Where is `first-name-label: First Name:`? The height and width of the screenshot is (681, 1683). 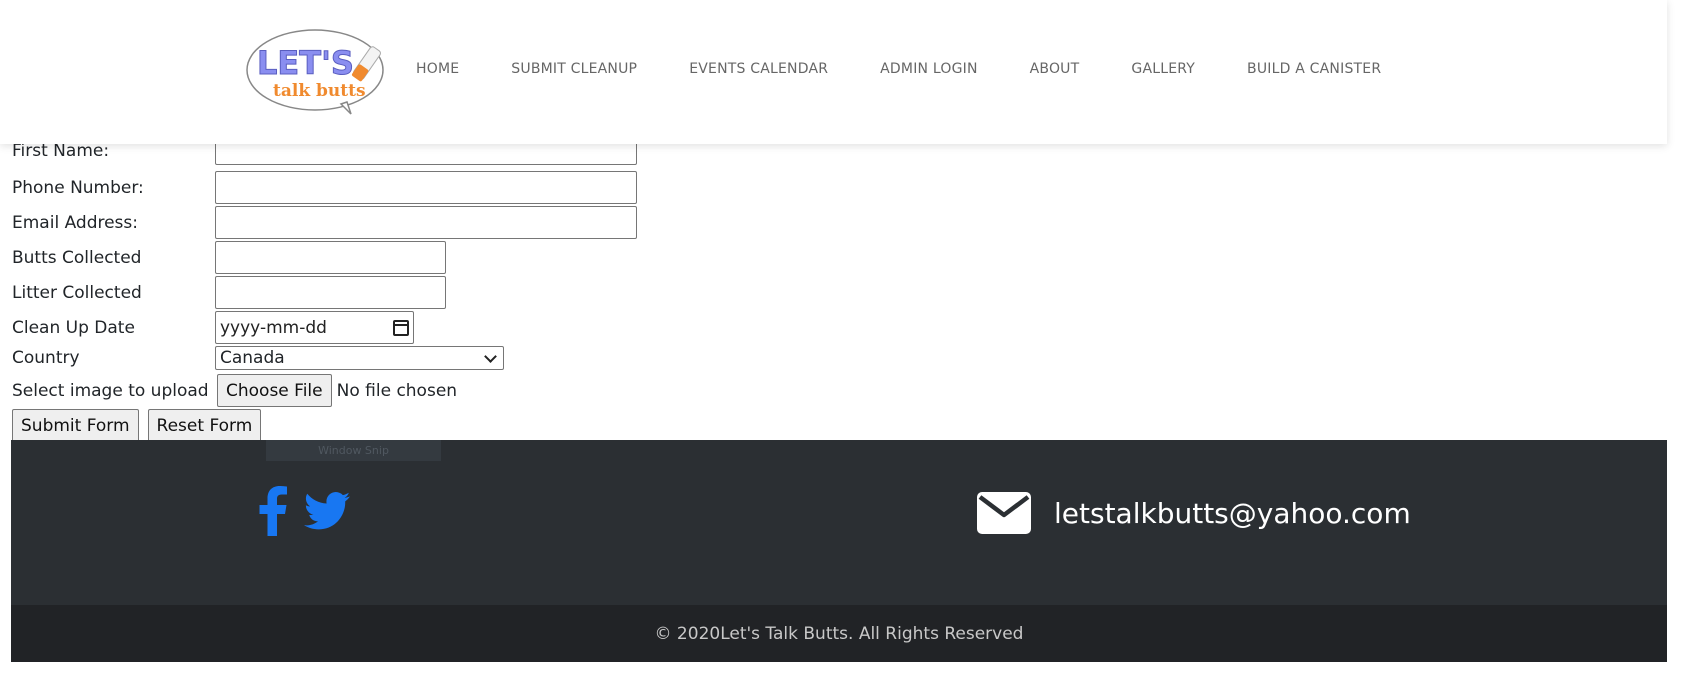 first-name-label: First Name: is located at coordinates (61, 151).